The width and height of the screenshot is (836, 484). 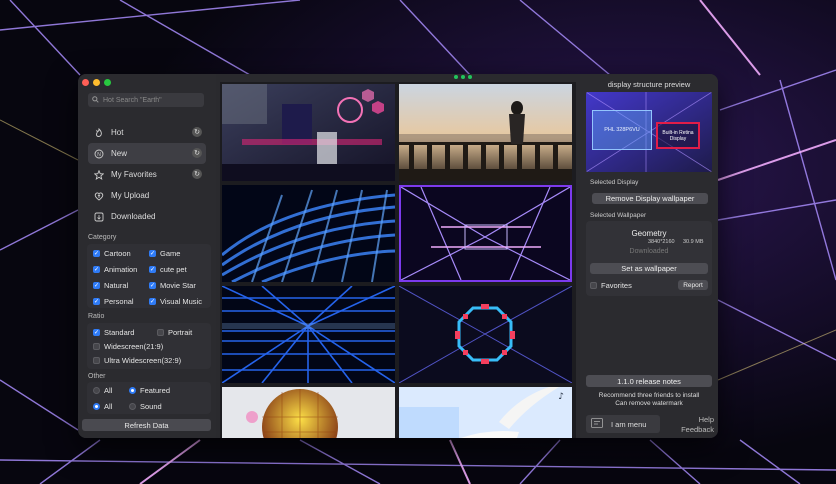 What do you see at coordinates (693, 242) in the screenshot?
I see `wallpaper-size: 30.9 MB` at bounding box center [693, 242].